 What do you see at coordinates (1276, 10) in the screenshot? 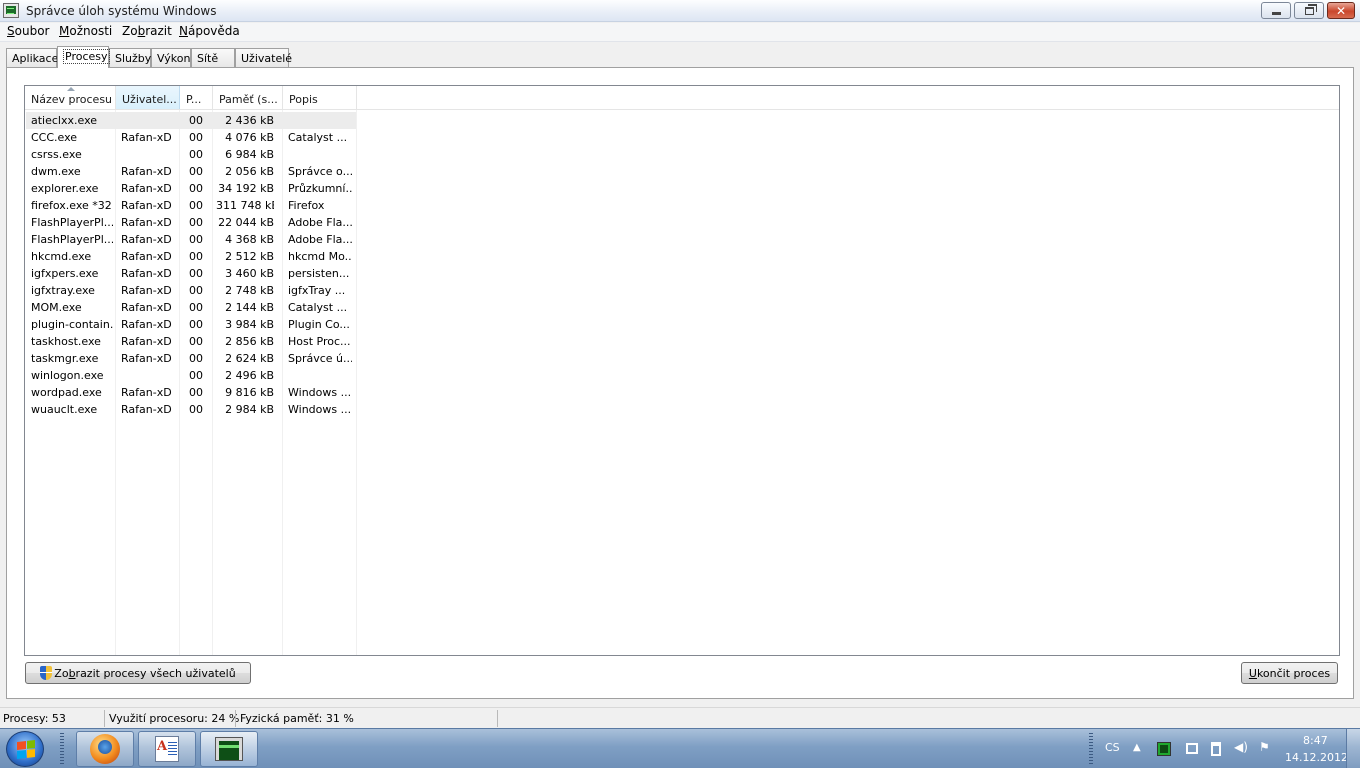
I see `minimize-button` at bounding box center [1276, 10].